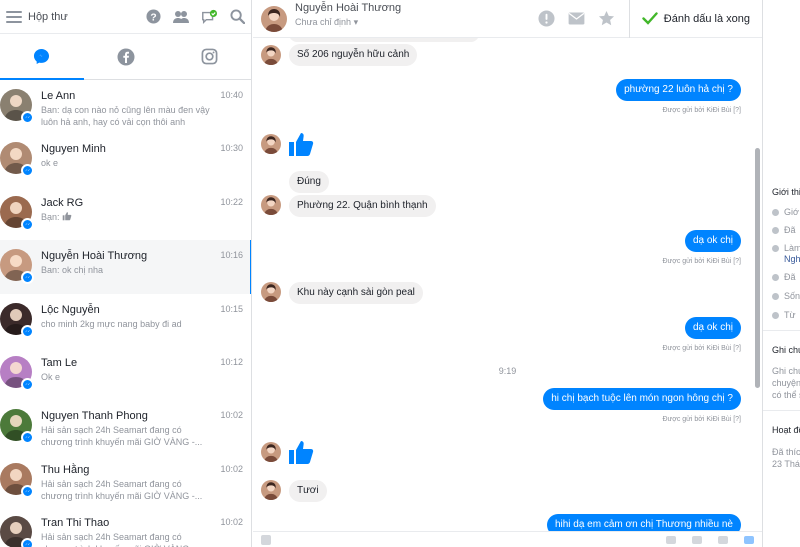 The width and height of the screenshot is (800, 547). What do you see at coordinates (142, 270) in the screenshot?
I see `conversation-snippet: Ban: ok chị nha` at bounding box center [142, 270].